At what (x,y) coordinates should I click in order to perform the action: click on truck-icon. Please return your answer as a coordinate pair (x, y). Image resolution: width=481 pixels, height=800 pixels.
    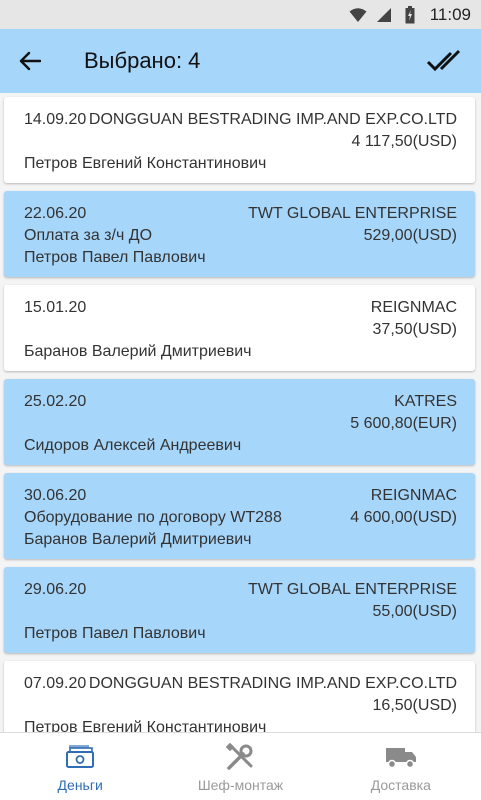
    Looking at the image, I should click on (401, 757).